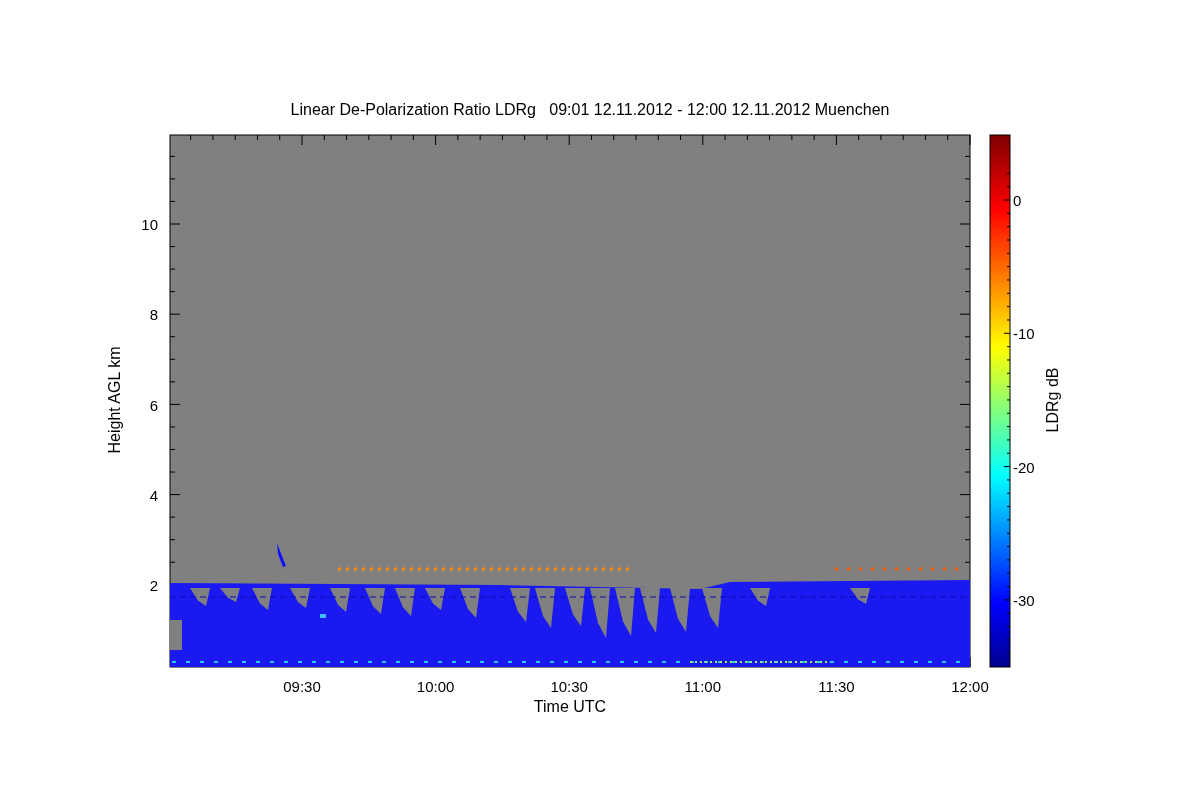 Image resolution: width=1200 pixels, height=800 pixels. I want to click on colorbar-tick-label: -20, so click(1024, 467).